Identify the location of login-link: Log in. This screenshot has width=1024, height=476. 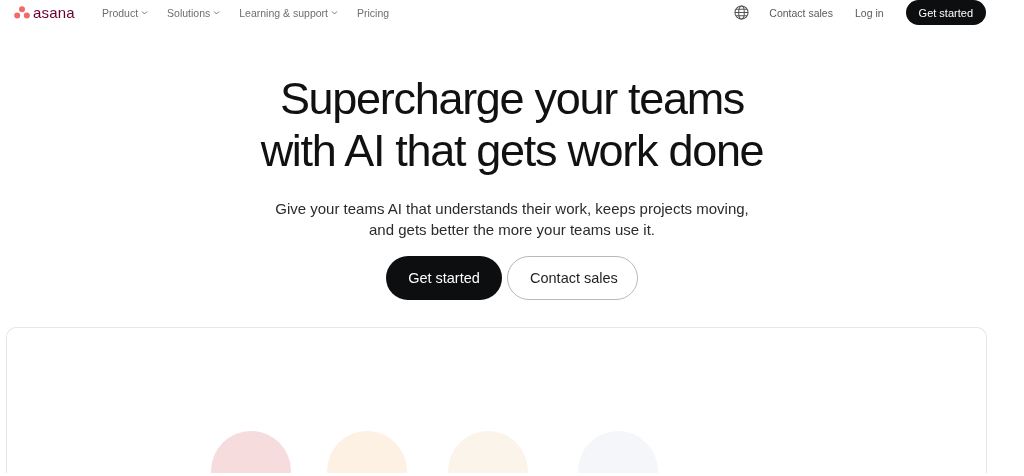
(869, 12).